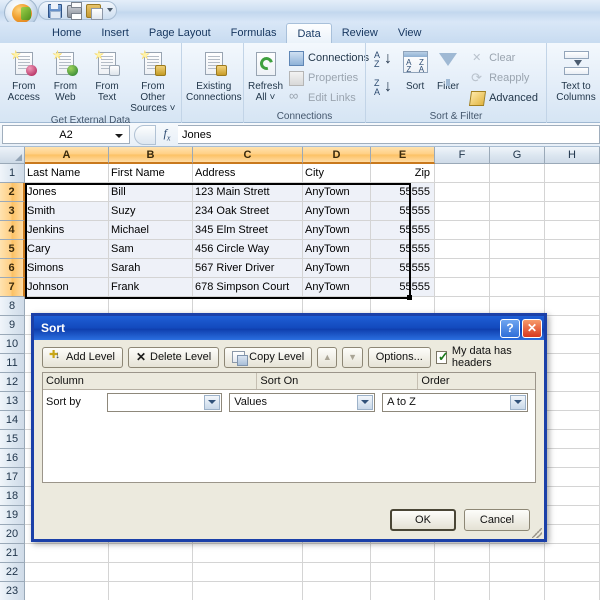 The height and width of the screenshot is (600, 600). I want to click on row-header-1: 1, so click(12, 173).